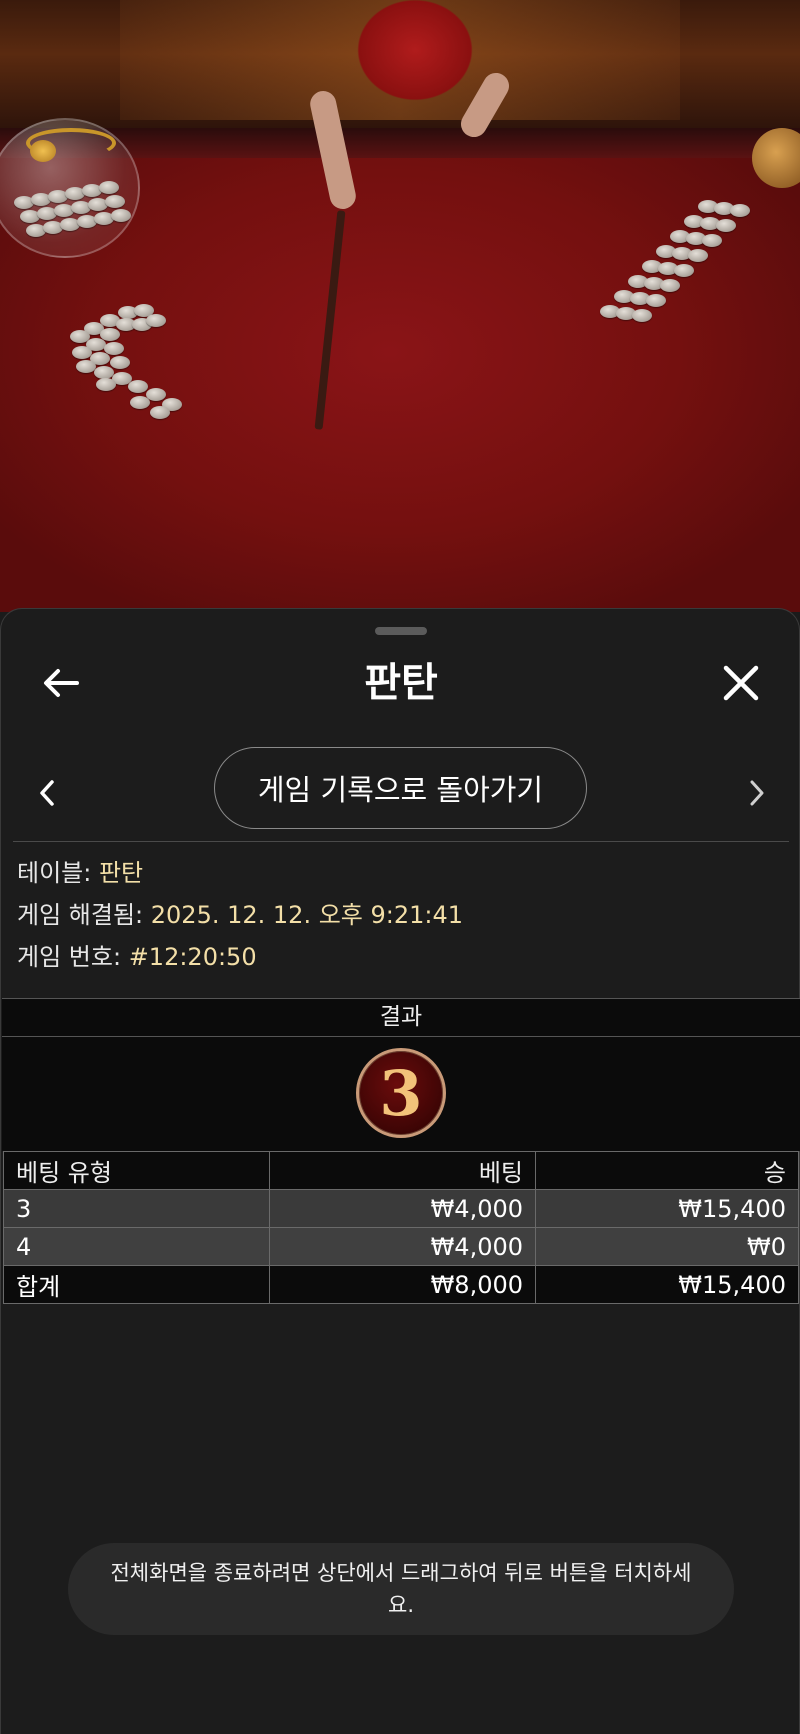  I want to click on game-number-info: 게임 번호: #12:20:50, so click(137, 957).